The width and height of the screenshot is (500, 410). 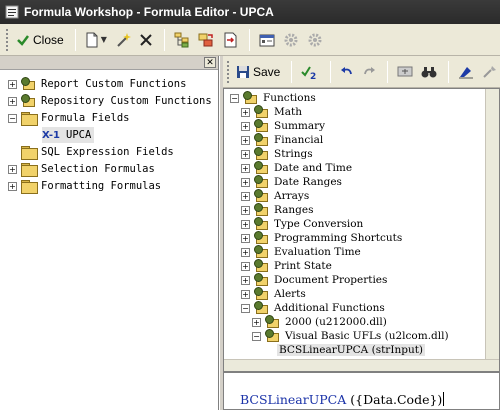 What do you see at coordinates (98, 169) in the screenshot?
I see `tree-item-label: Selection Formulas` at bounding box center [98, 169].